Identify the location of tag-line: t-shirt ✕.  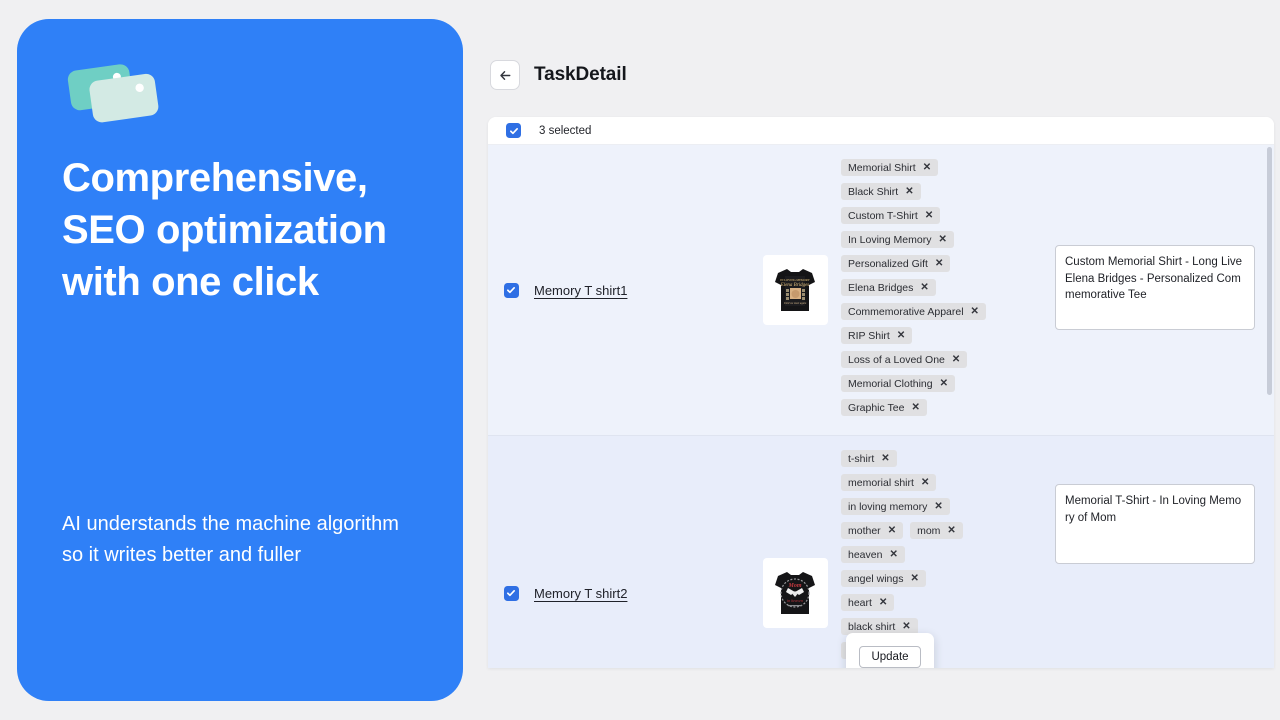
(869, 458).